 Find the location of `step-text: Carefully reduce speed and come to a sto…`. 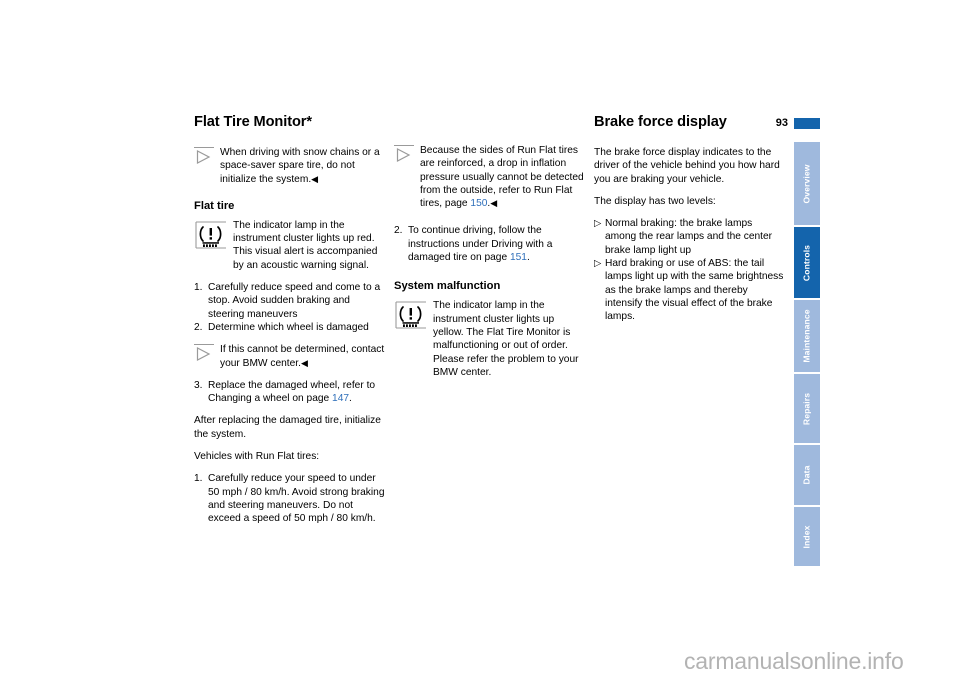

step-text: Carefully reduce speed and come to a sto… is located at coordinates (294, 301).